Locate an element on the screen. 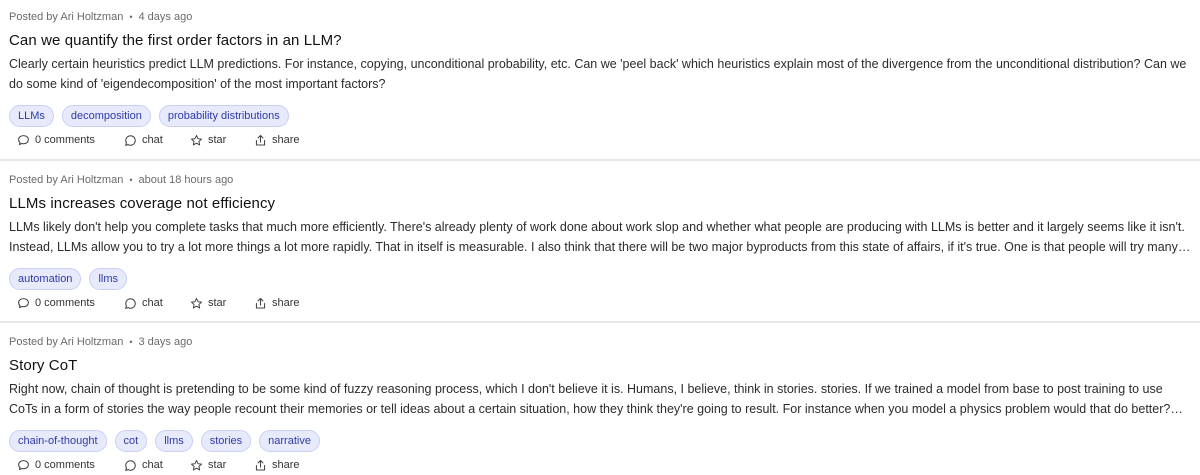 The height and width of the screenshot is (475, 1200). post-time: 4 days ago is located at coordinates (165, 17).